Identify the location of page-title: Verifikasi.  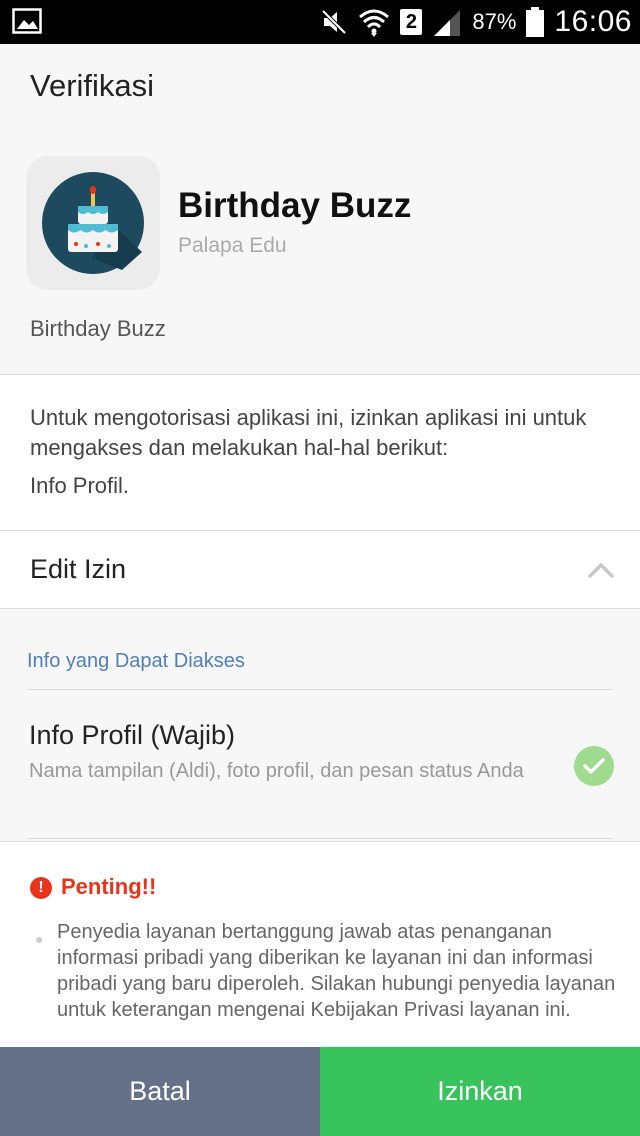
(92, 85).